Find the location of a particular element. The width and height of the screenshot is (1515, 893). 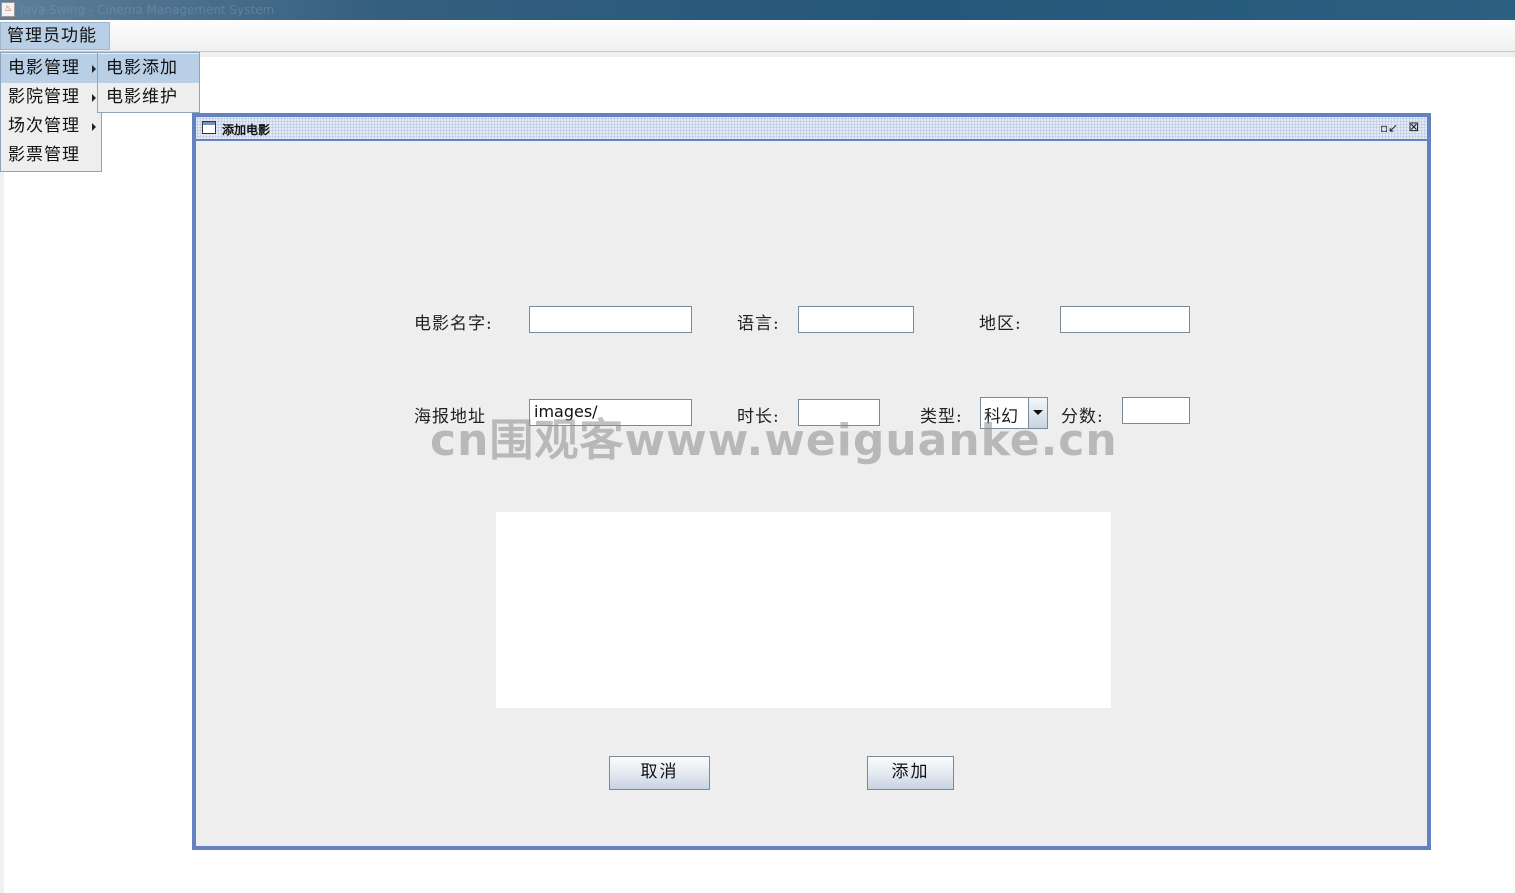

menu-item-cinema-management: 影院管理 is located at coordinates (51, 97).